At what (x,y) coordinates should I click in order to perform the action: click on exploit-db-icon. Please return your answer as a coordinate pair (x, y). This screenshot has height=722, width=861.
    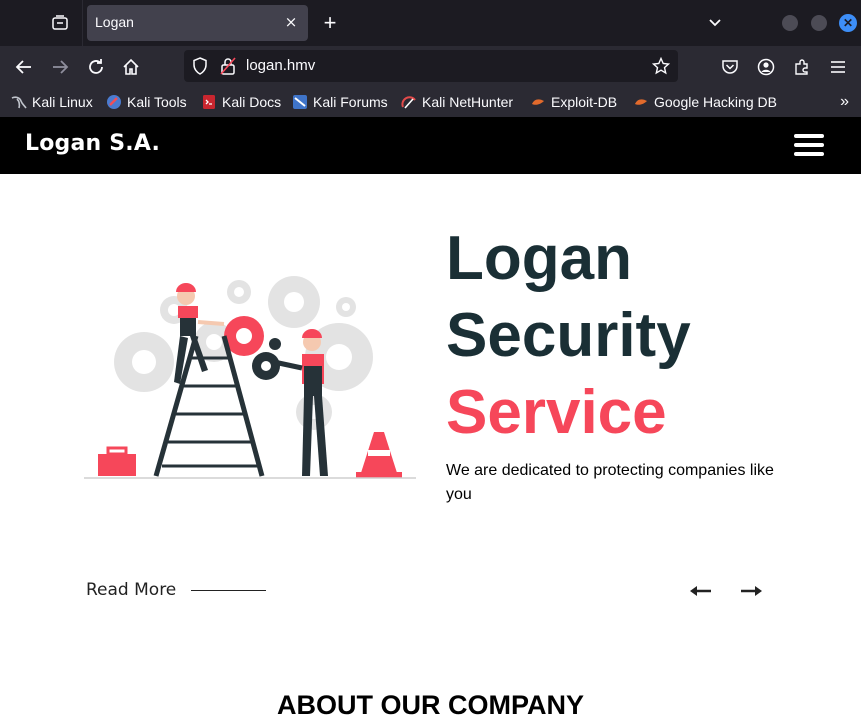
    Looking at the image, I should click on (538, 102).